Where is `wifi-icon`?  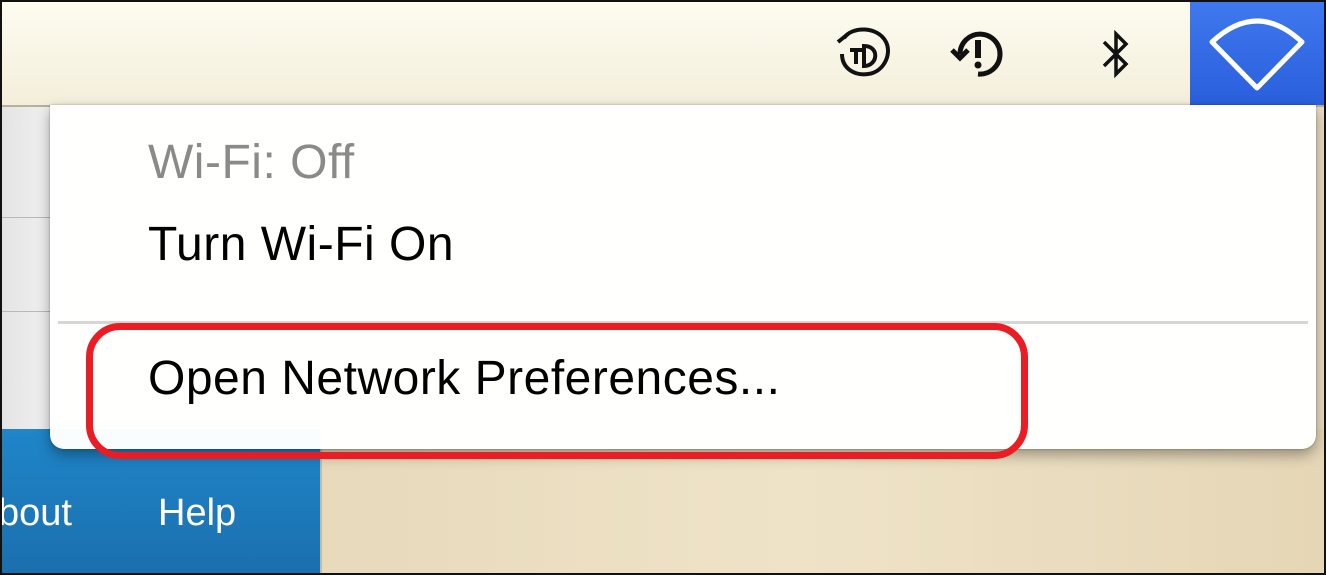
wifi-icon is located at coordinates (1257, 53).